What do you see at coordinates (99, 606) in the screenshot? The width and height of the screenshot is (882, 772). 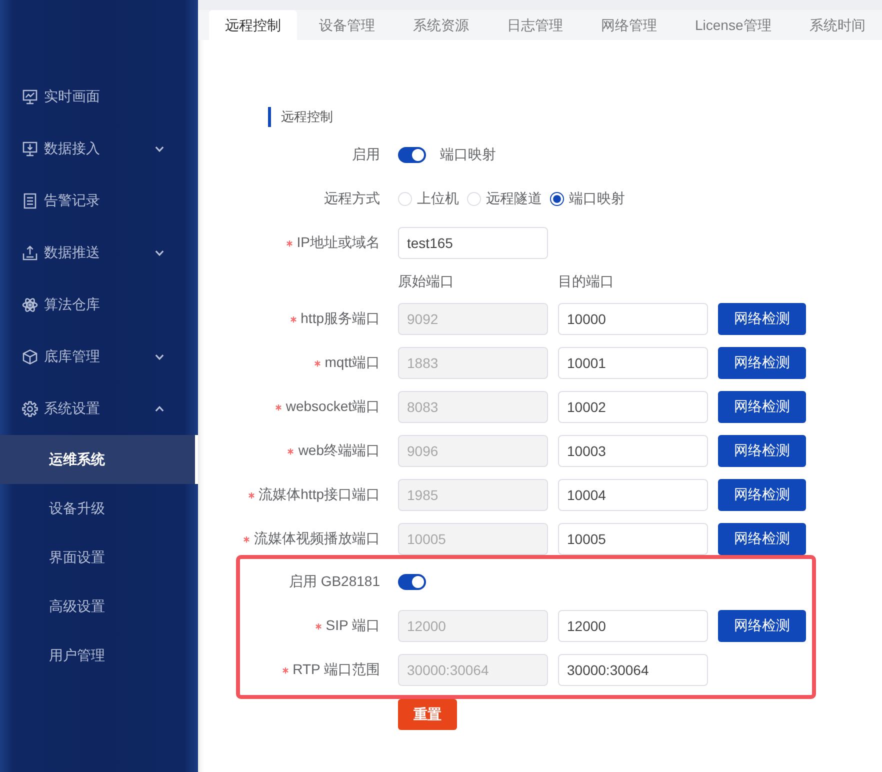 I see `submenu-item: 高级设置` at bounding box center [99, 606].